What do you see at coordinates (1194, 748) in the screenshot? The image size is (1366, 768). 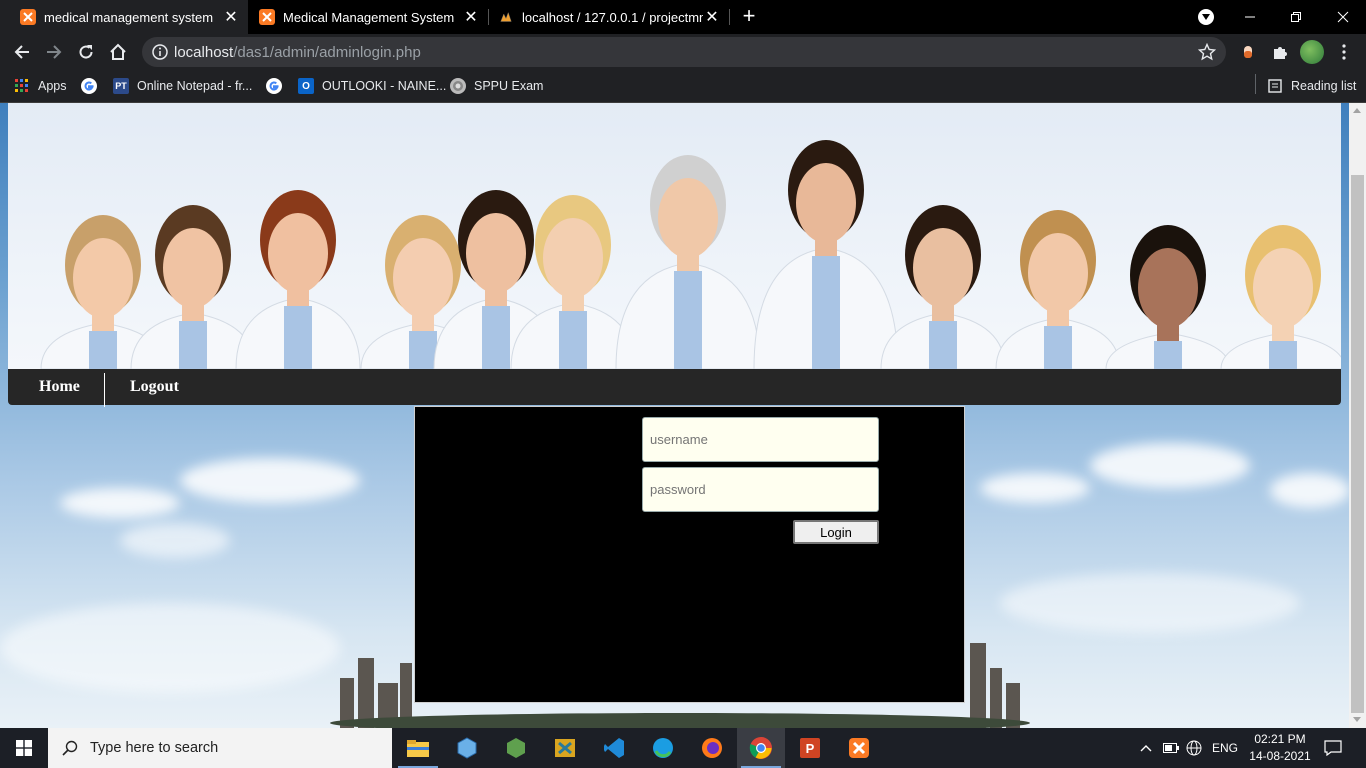 I see `network-globe-icon` at bounding box center [1194, 748].